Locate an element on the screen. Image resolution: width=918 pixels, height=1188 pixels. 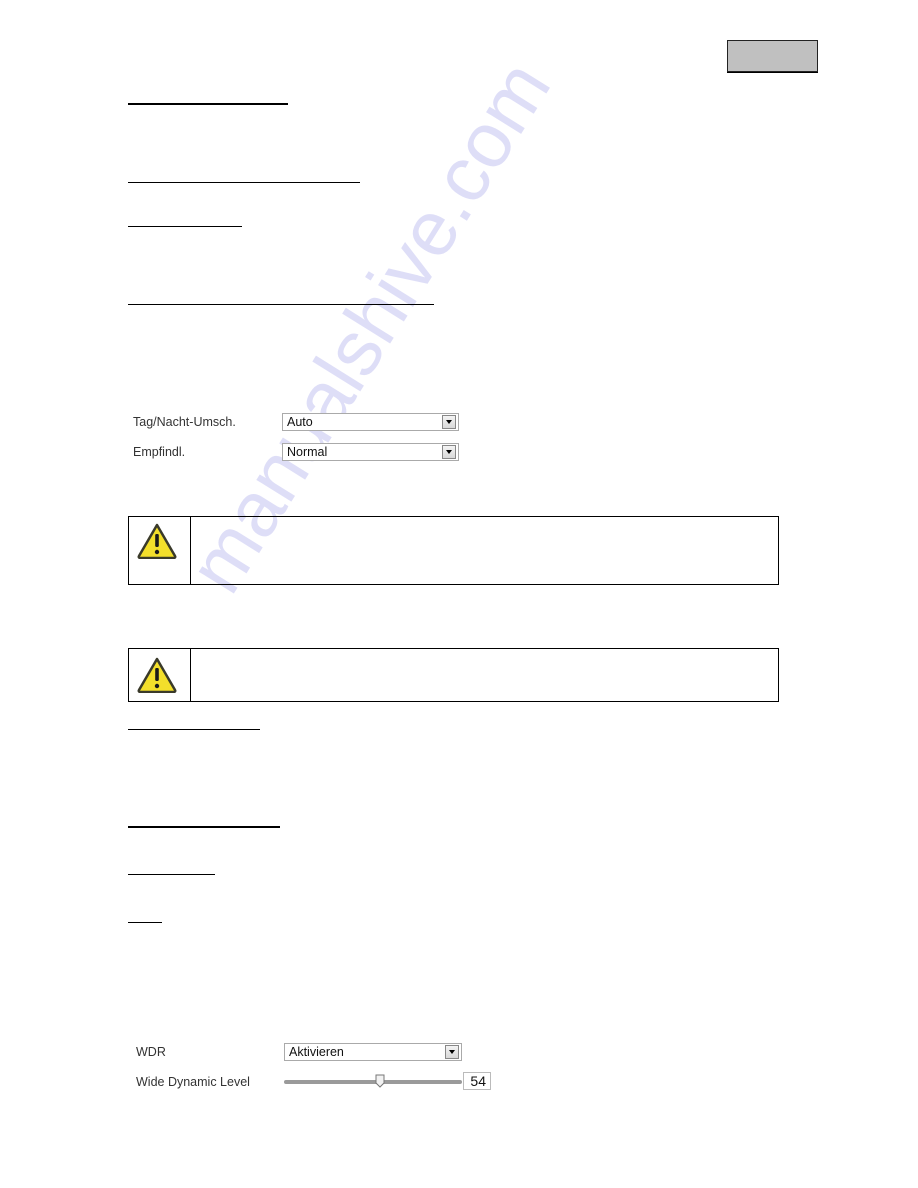
day-night-switch-label: Tag/Nacht-Umsch. is located at coordinates (184, 422).